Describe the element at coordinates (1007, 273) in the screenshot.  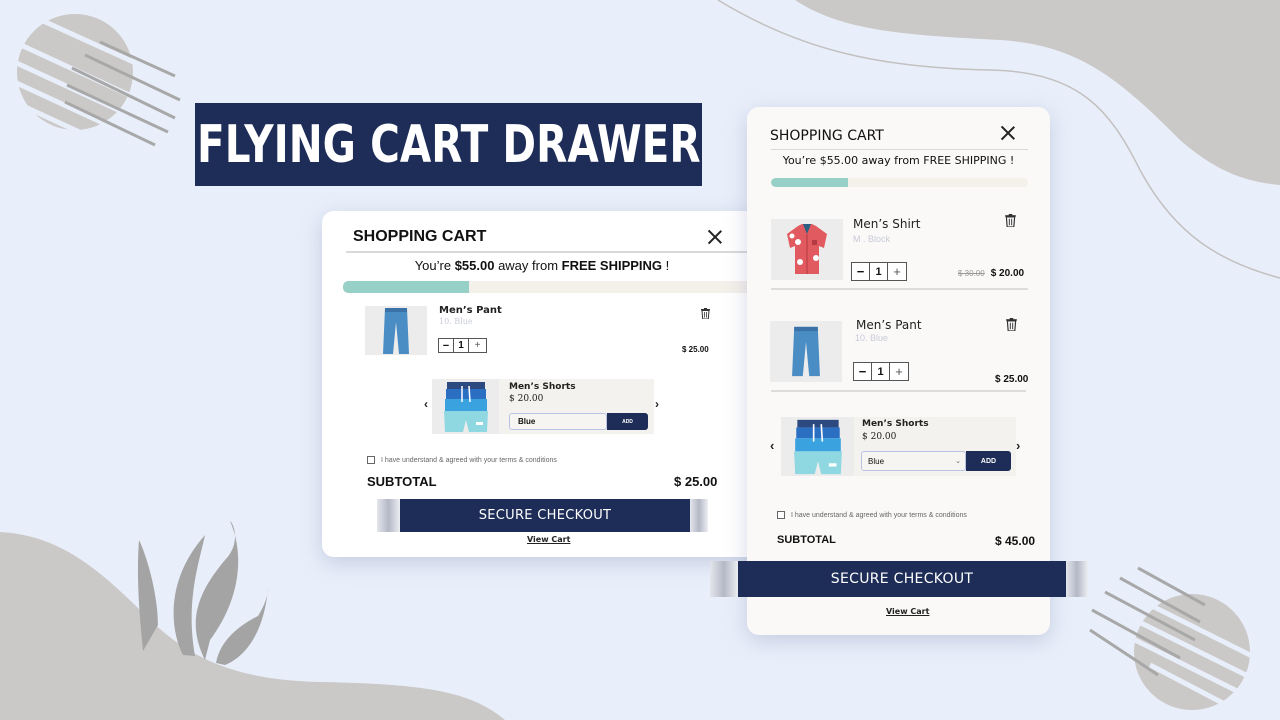
I see `item-sale-price: $ 20.00` at that location.